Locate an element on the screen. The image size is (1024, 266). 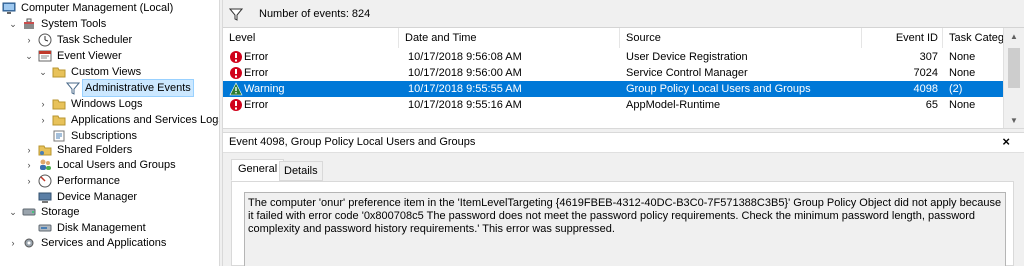
system-tools-icon is located at coordinates (29, 24).